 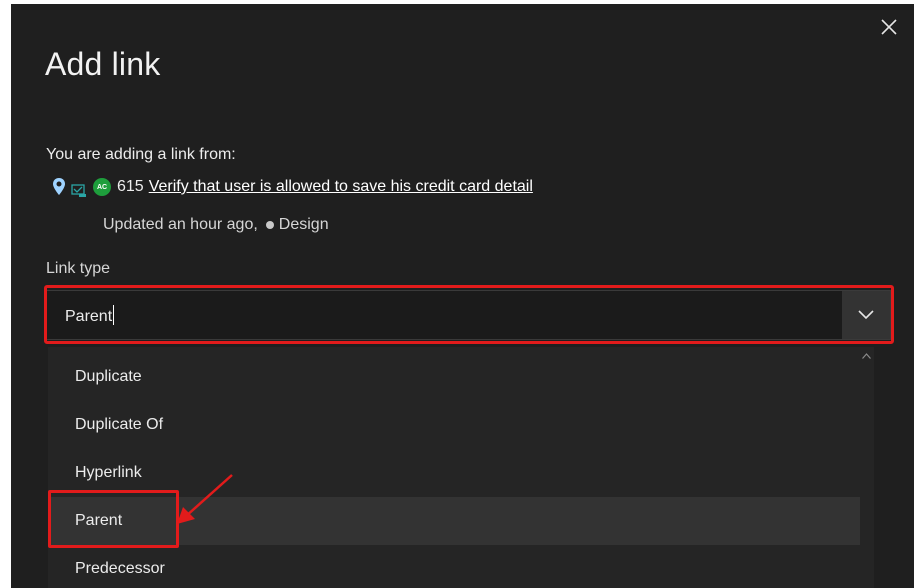 I want to click on test-case-icon, so click(x=78, y=190).